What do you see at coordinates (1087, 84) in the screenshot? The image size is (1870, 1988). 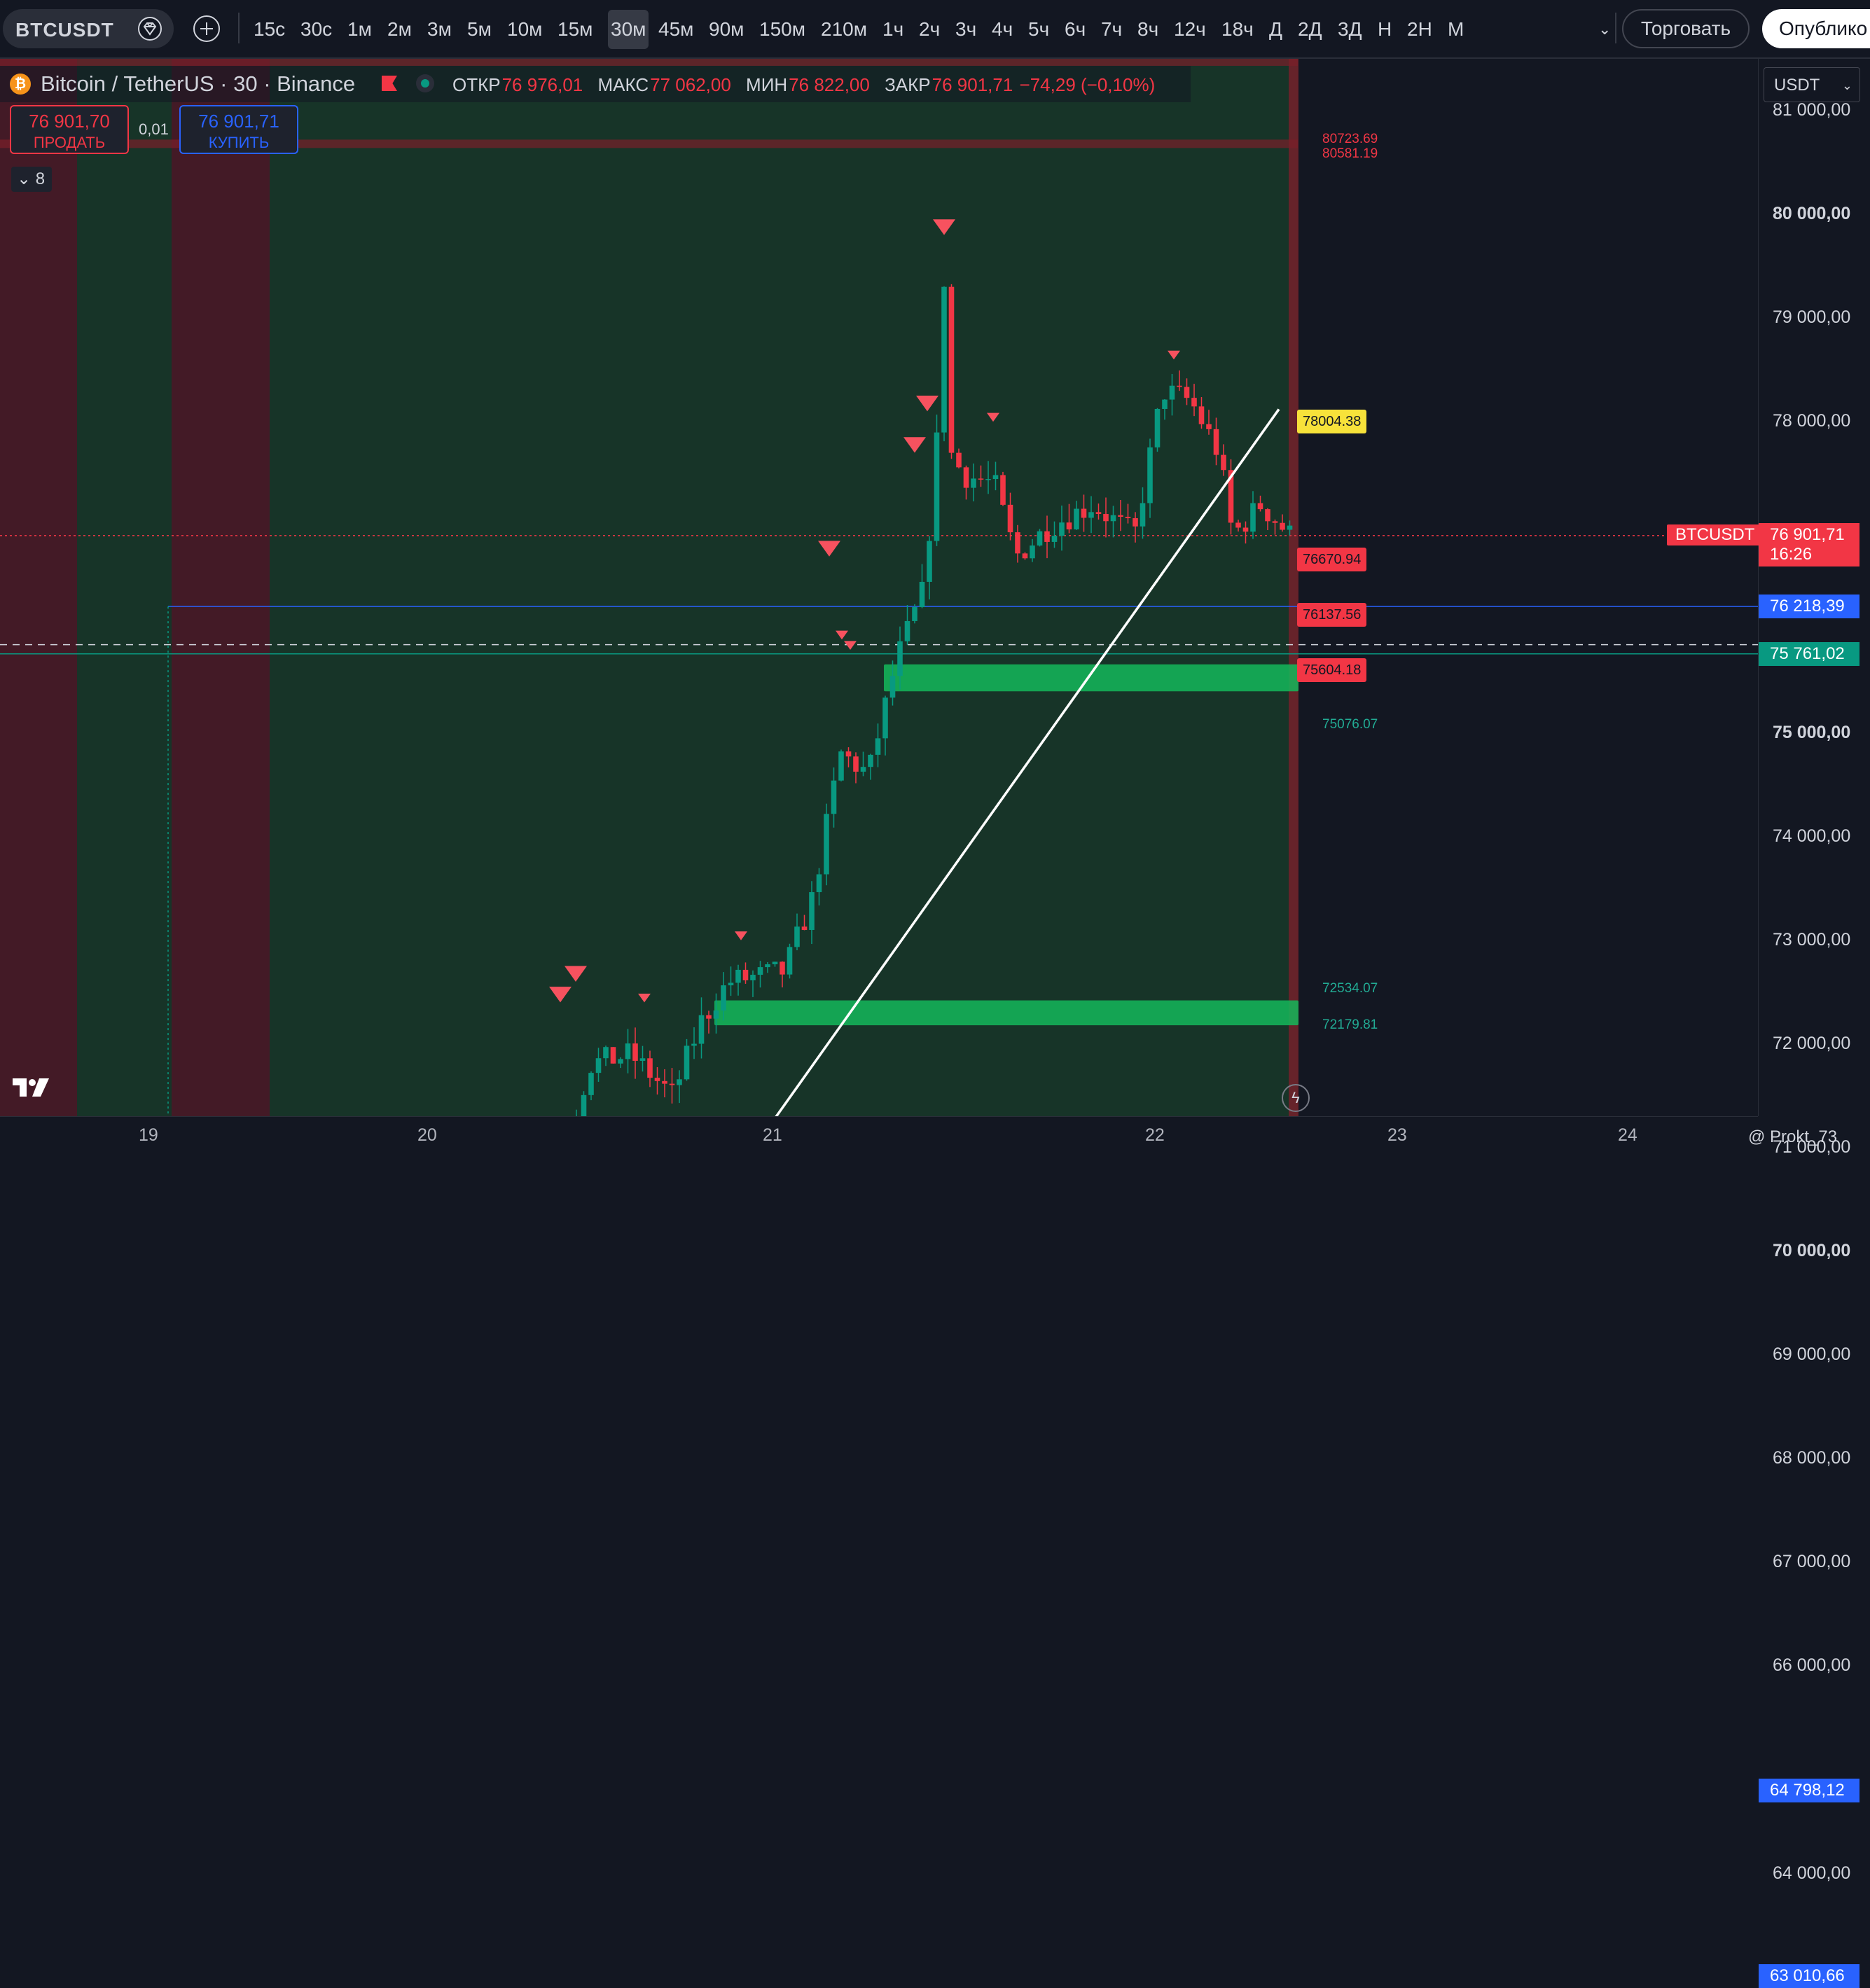 I see `change-value: −74,29 (−0,10%)` at bounding box center [1087, 84].